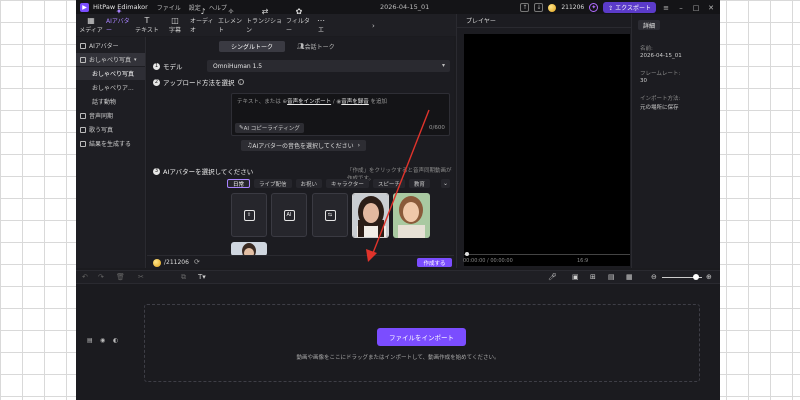 Image resolution: width=800 pixels, height=400 pixels. Describe the element at coordinates (575, 277) in the screenshot. I see `snap-icon: ▣` at that location.